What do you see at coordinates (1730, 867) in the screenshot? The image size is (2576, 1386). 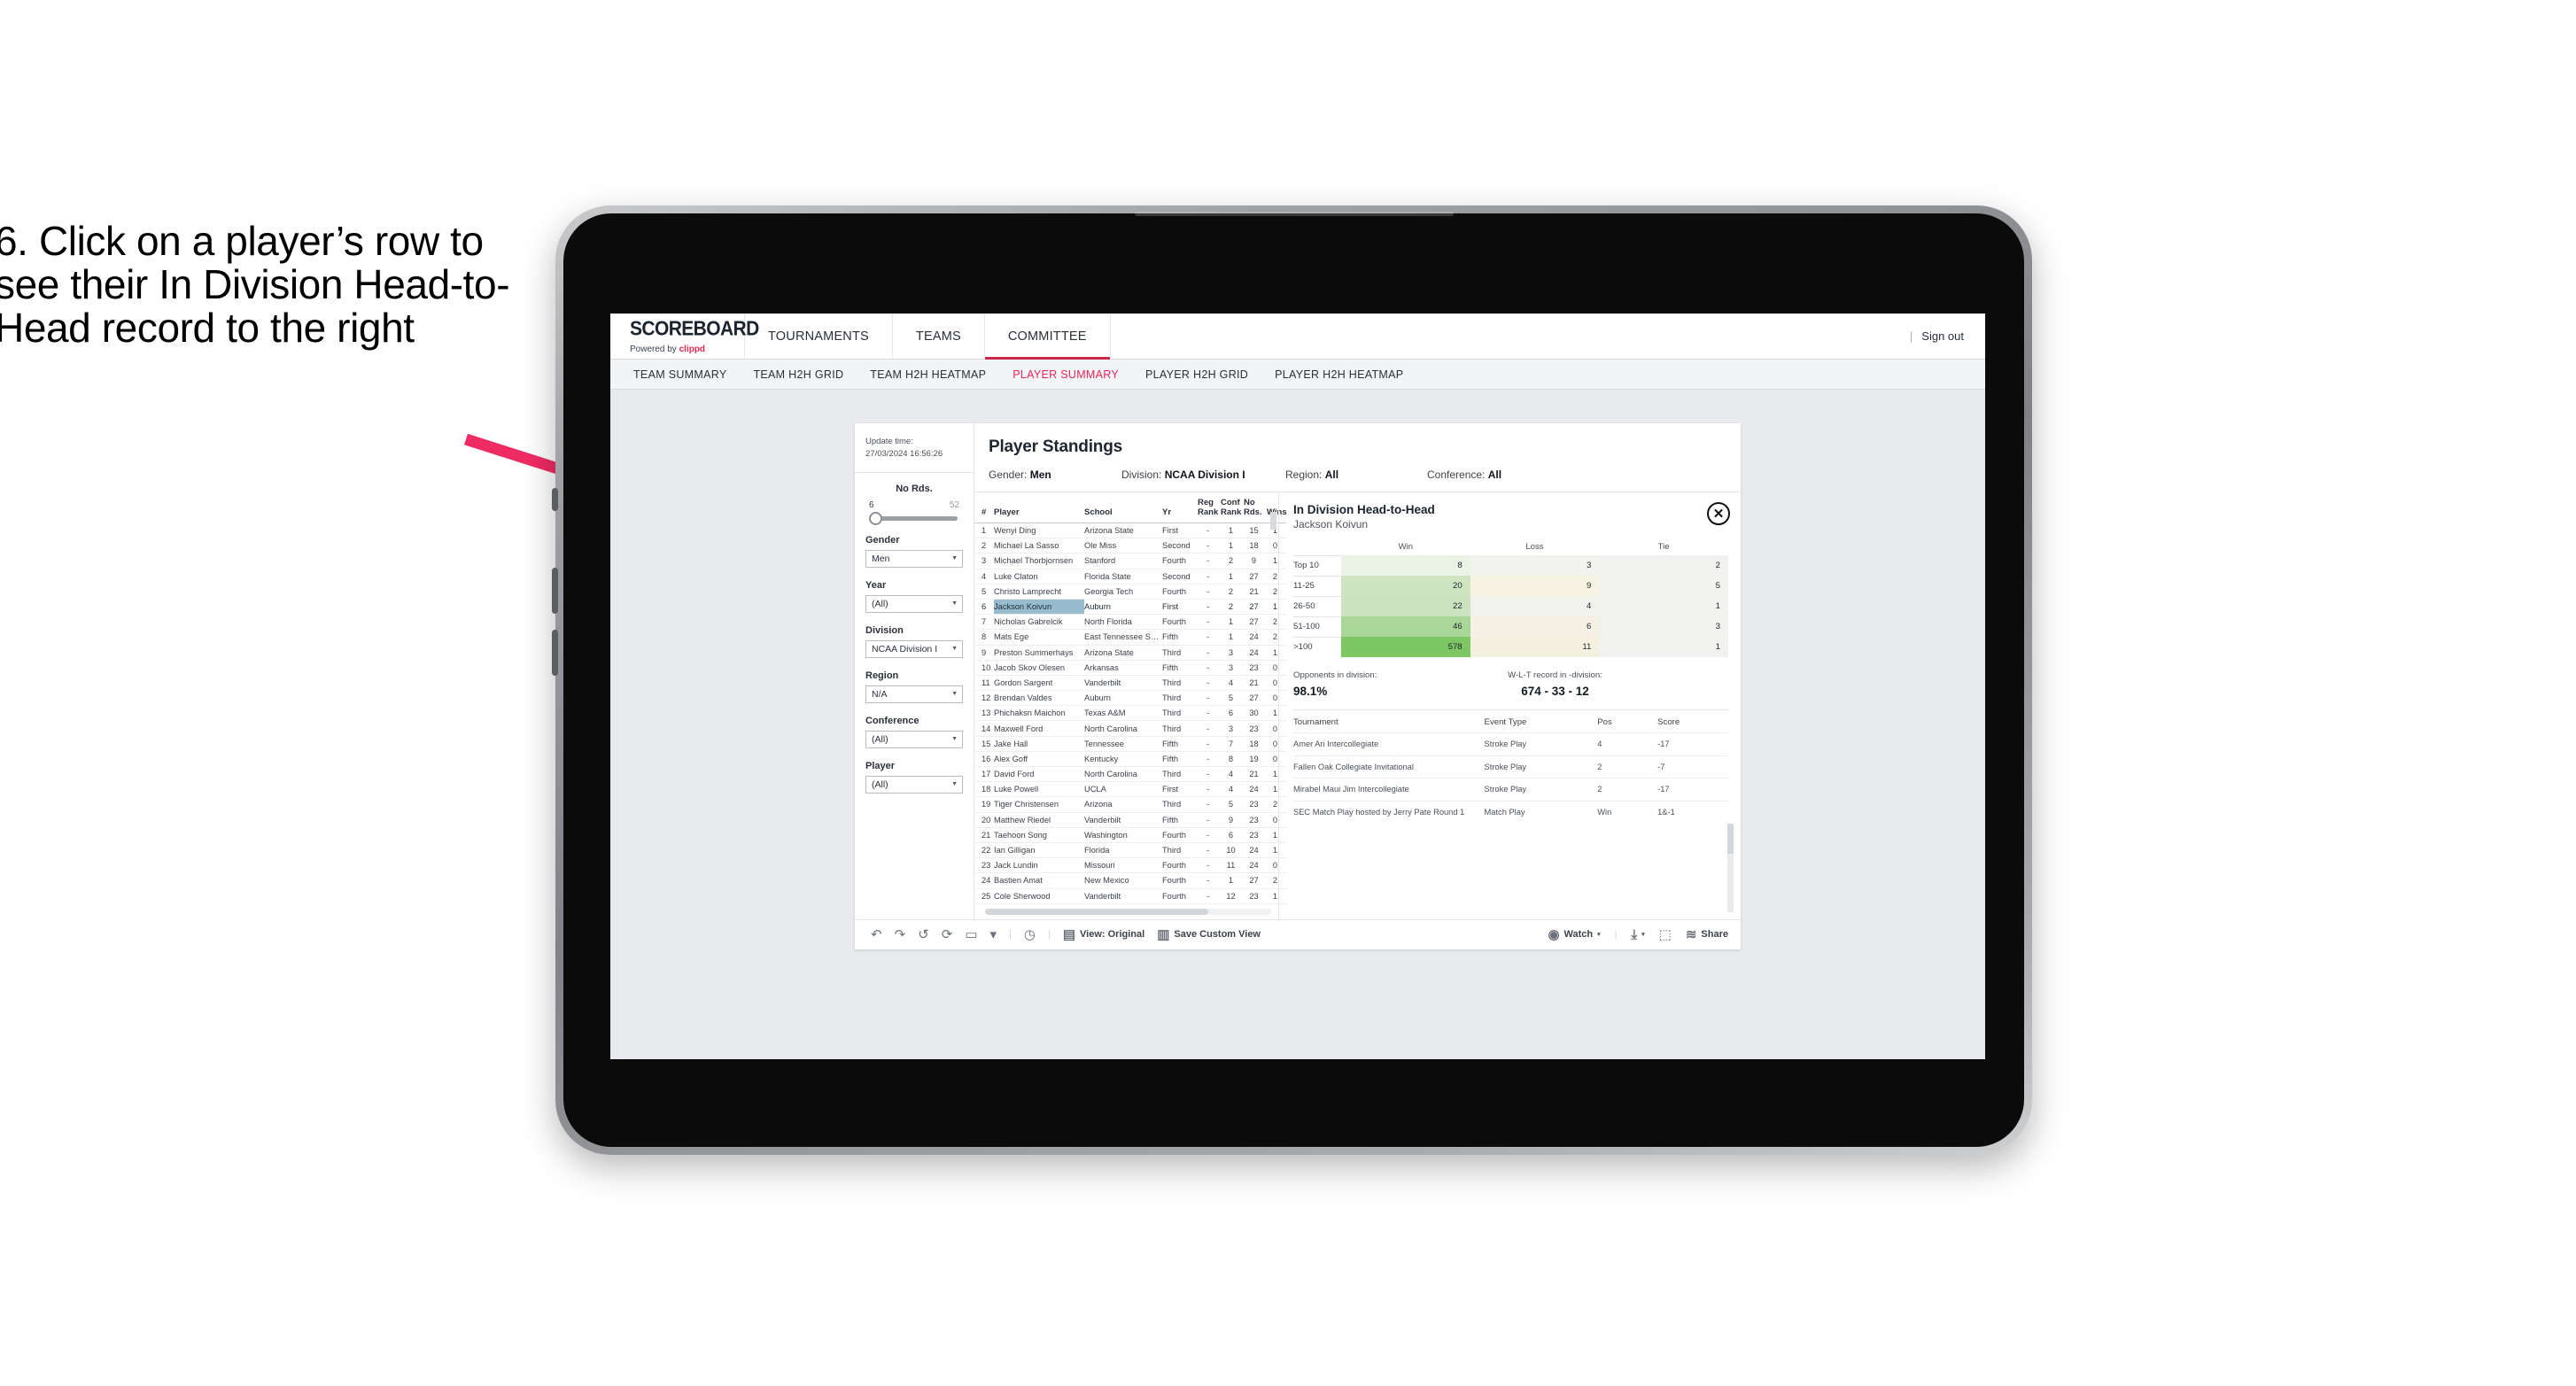 I see `tournaments-scrollbar` at bounding box center [1730, 867].